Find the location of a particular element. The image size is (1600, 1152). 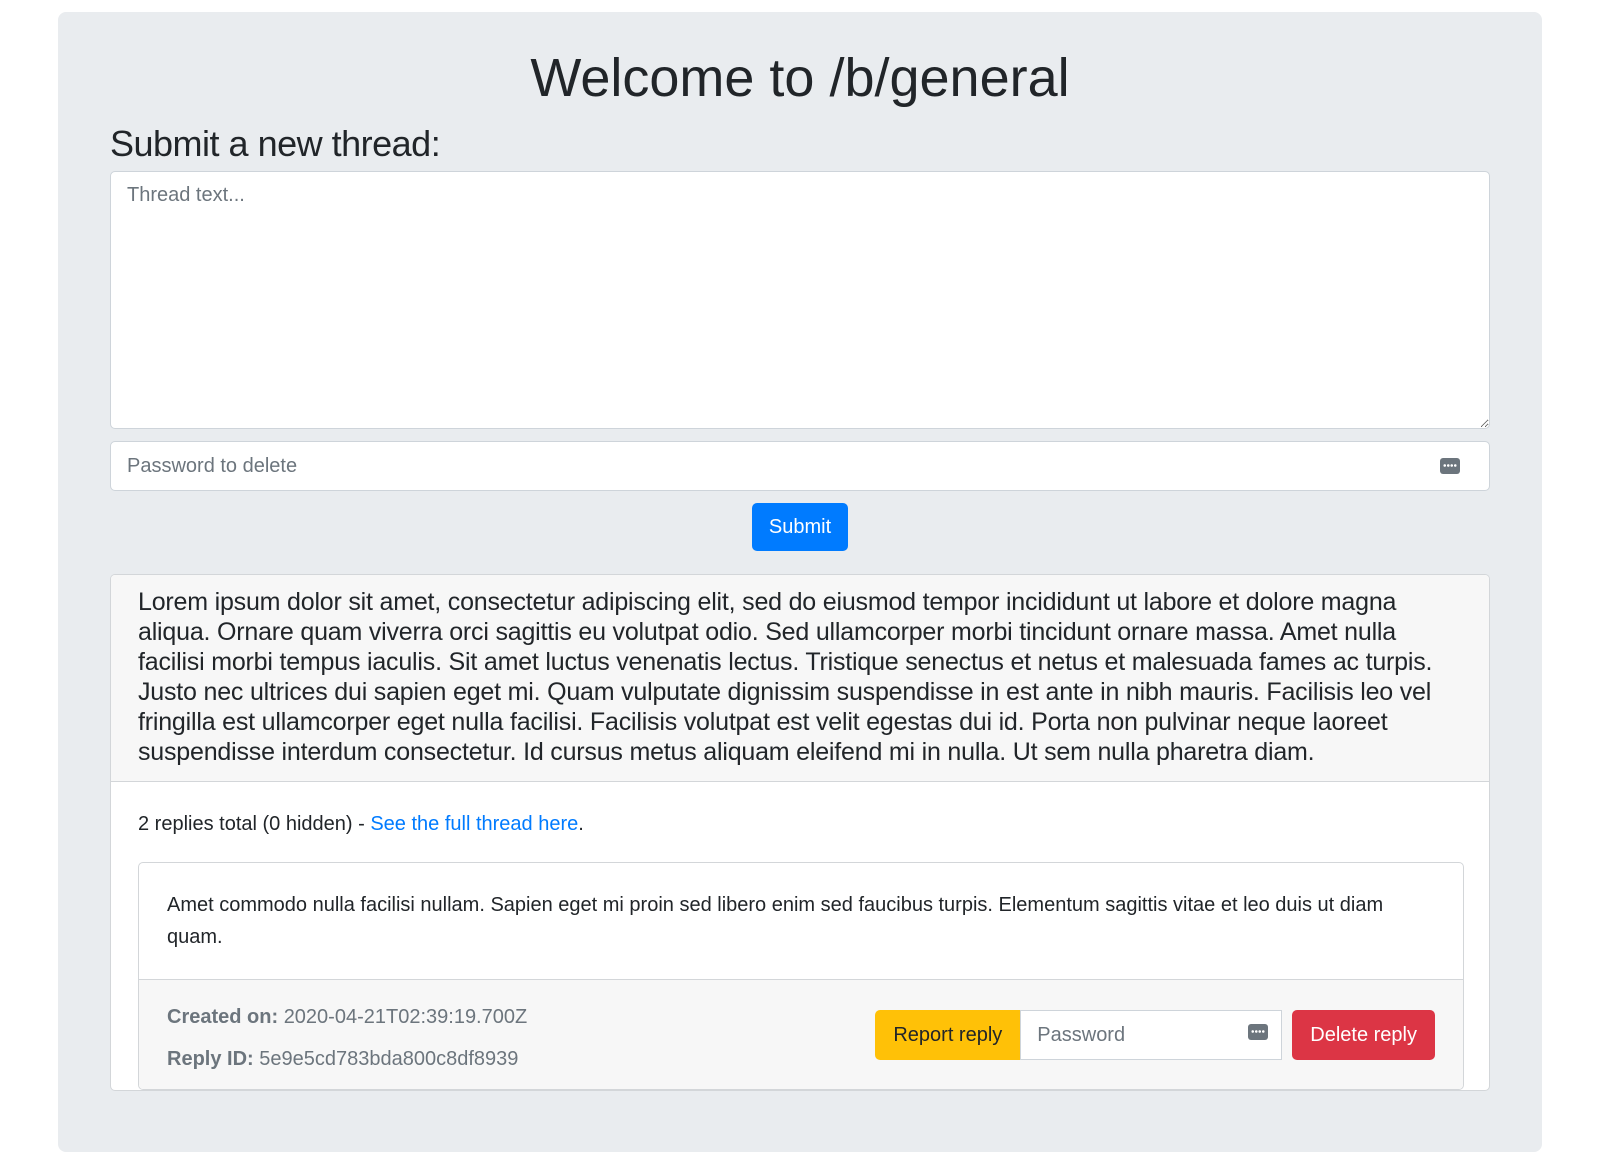

reply-created-value: 2020-04-21T02:39:19.700Z is located at coordinates (405, 1017).